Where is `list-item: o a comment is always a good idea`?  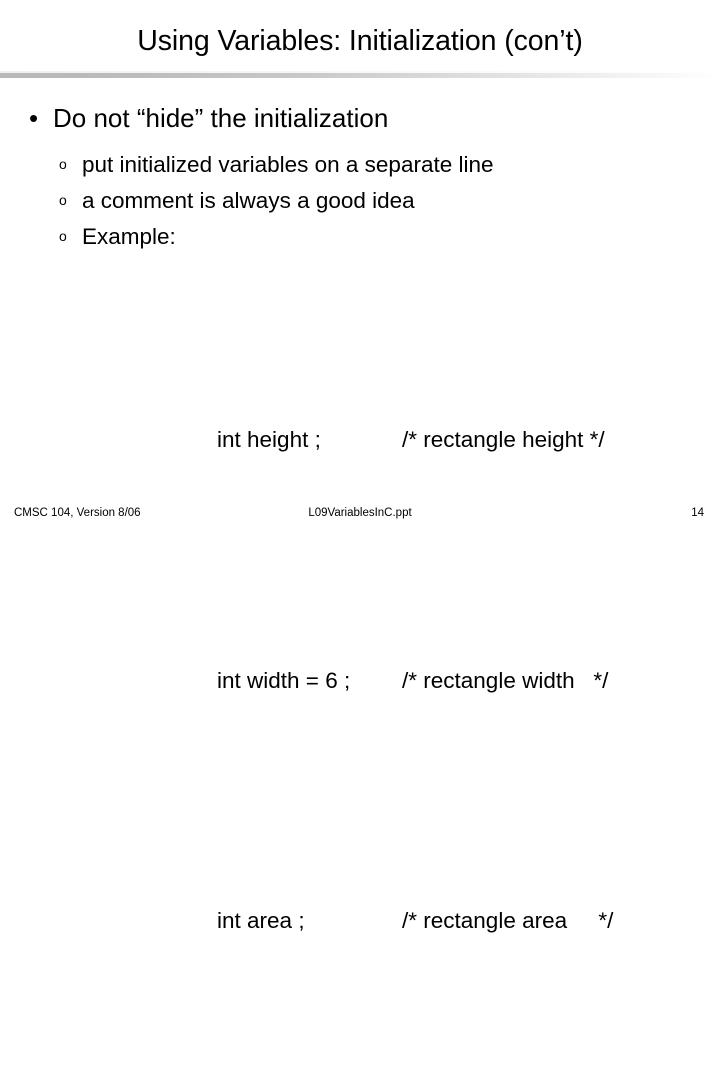
list-item: o a comment is always a good idea is located at coordinates (360, 200).